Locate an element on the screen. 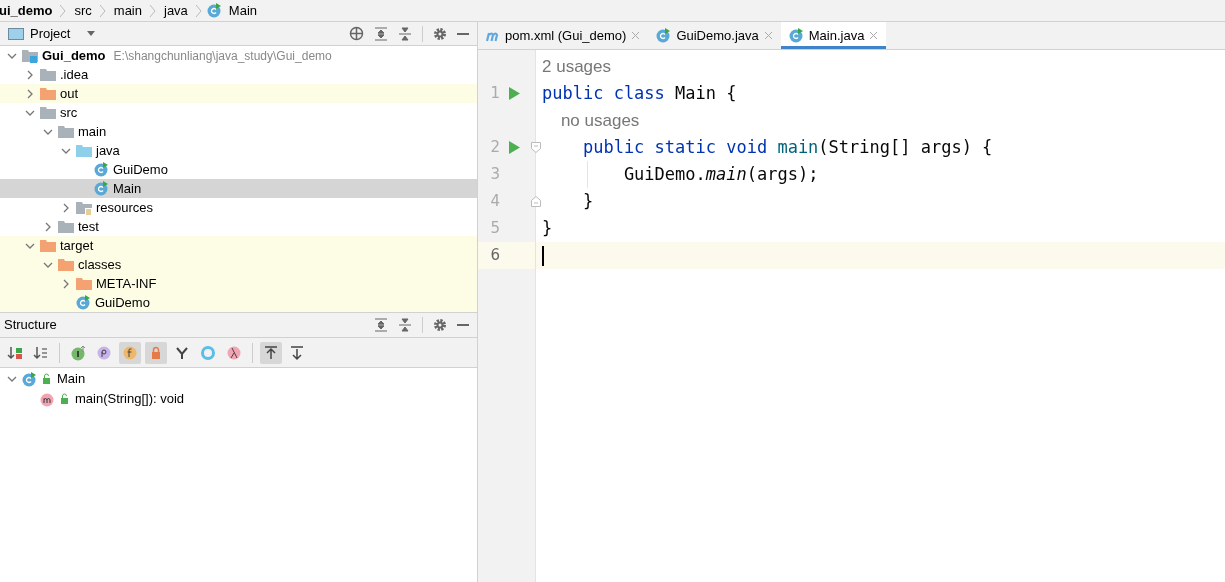 Image resolution: width=1225 pixels, height=582 pixels. breadcrumb: src is located at coordinates (83, 10).